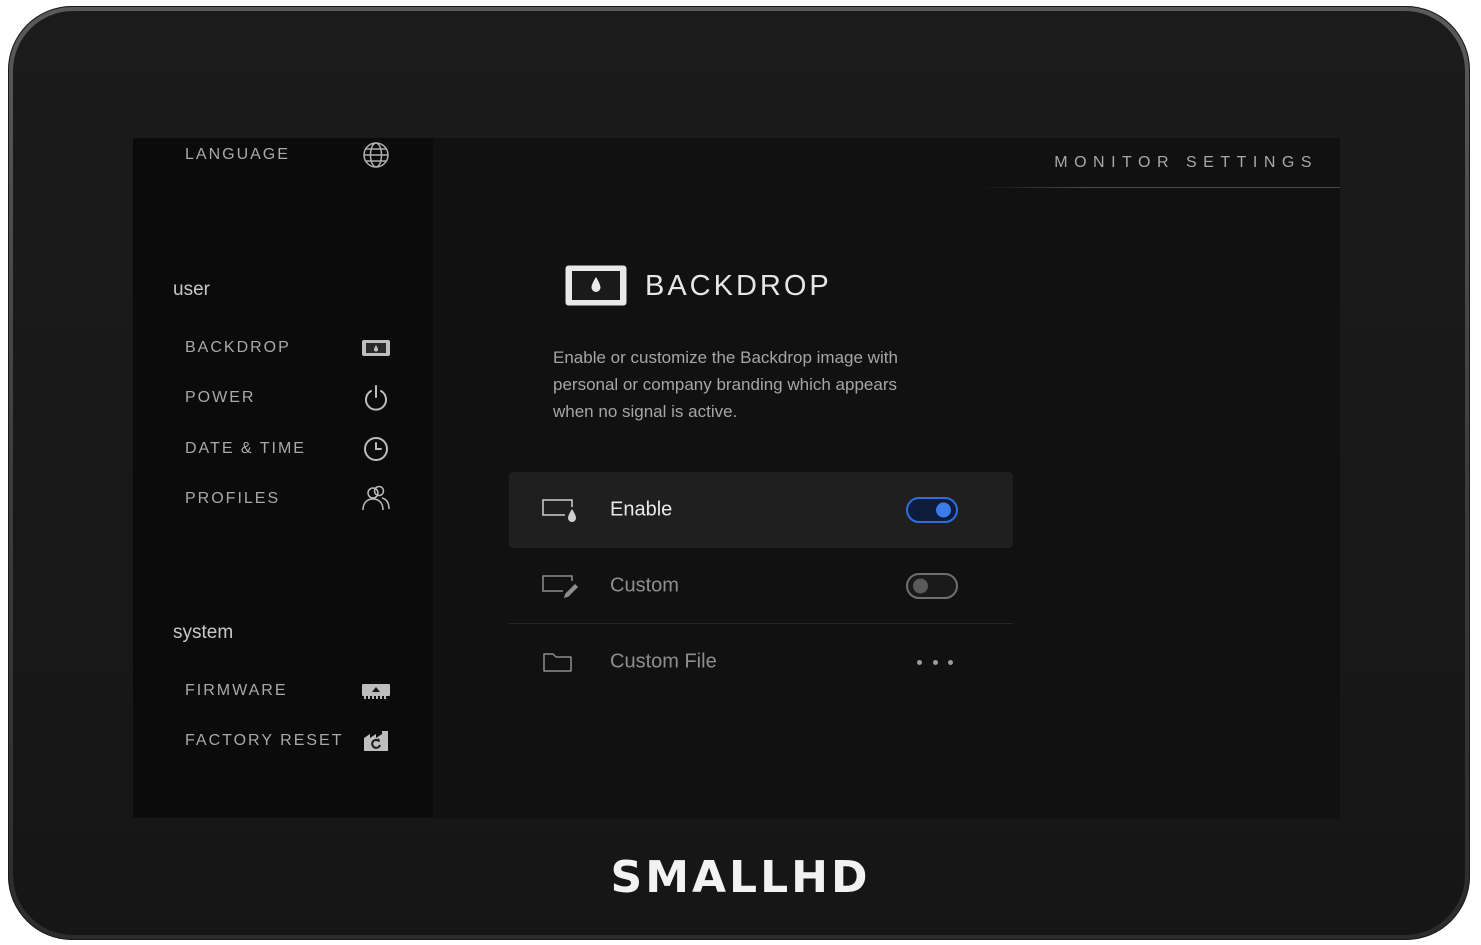 The height and width of the screenshot is (945, 1481). What do you see at coordinates (376, 155) in the screenshot?
I see `globe-icon` at bounding box center [376, 155].